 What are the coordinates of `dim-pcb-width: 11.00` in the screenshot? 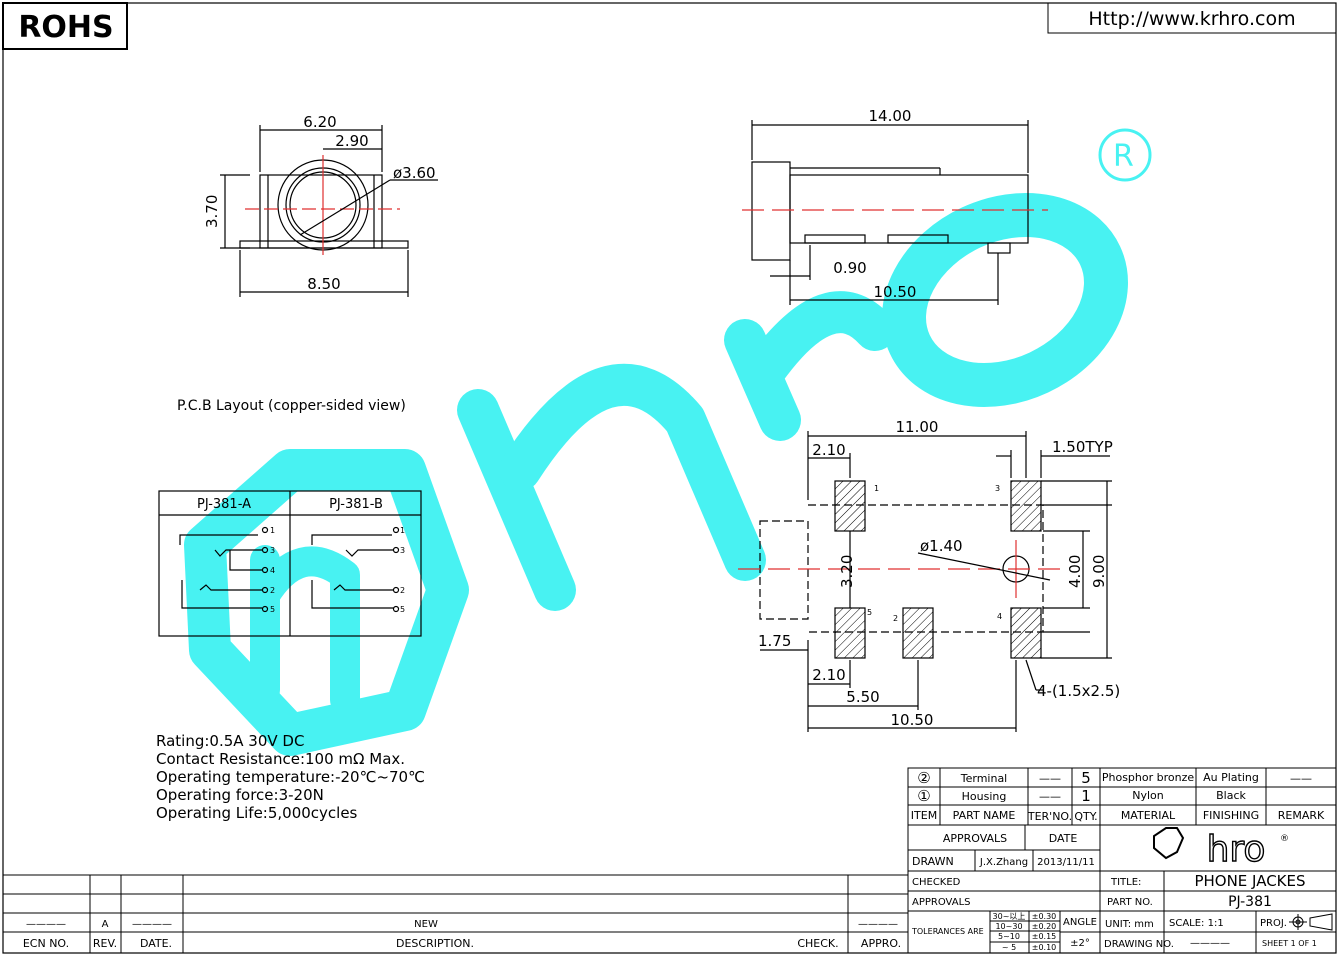 It's located at (917, 427).